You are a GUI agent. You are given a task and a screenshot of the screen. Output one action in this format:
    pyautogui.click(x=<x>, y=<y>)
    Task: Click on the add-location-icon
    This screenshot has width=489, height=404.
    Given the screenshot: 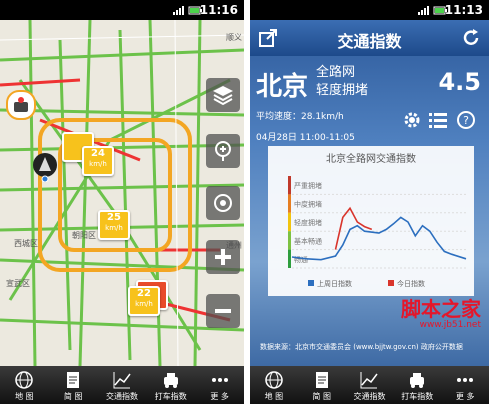 What is the action you would take?
    pyautogui.click(x=223, y=151)
    